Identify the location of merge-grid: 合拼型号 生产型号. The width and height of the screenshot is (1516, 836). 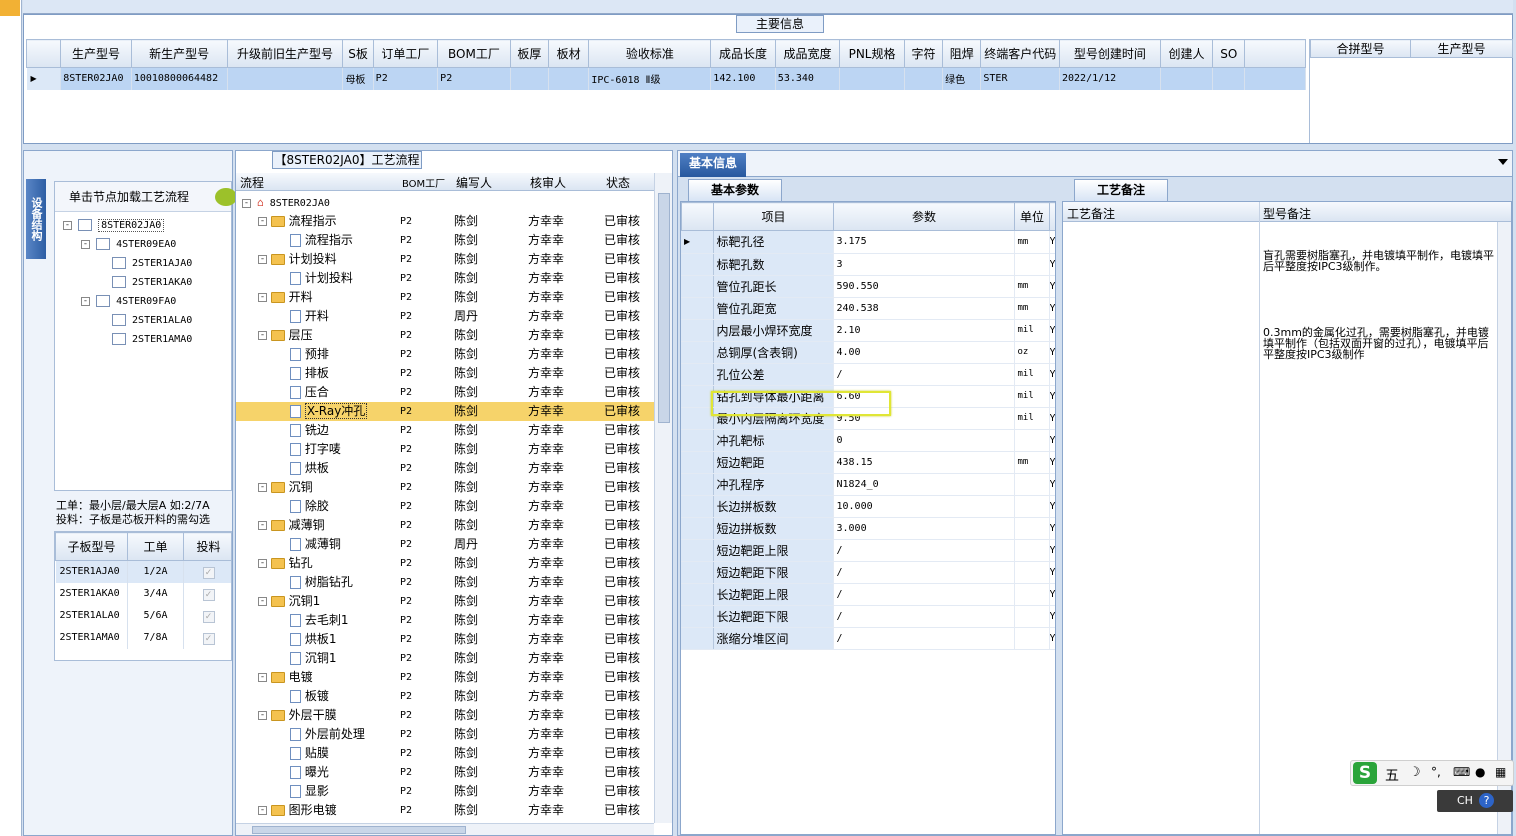
(1411, 91).